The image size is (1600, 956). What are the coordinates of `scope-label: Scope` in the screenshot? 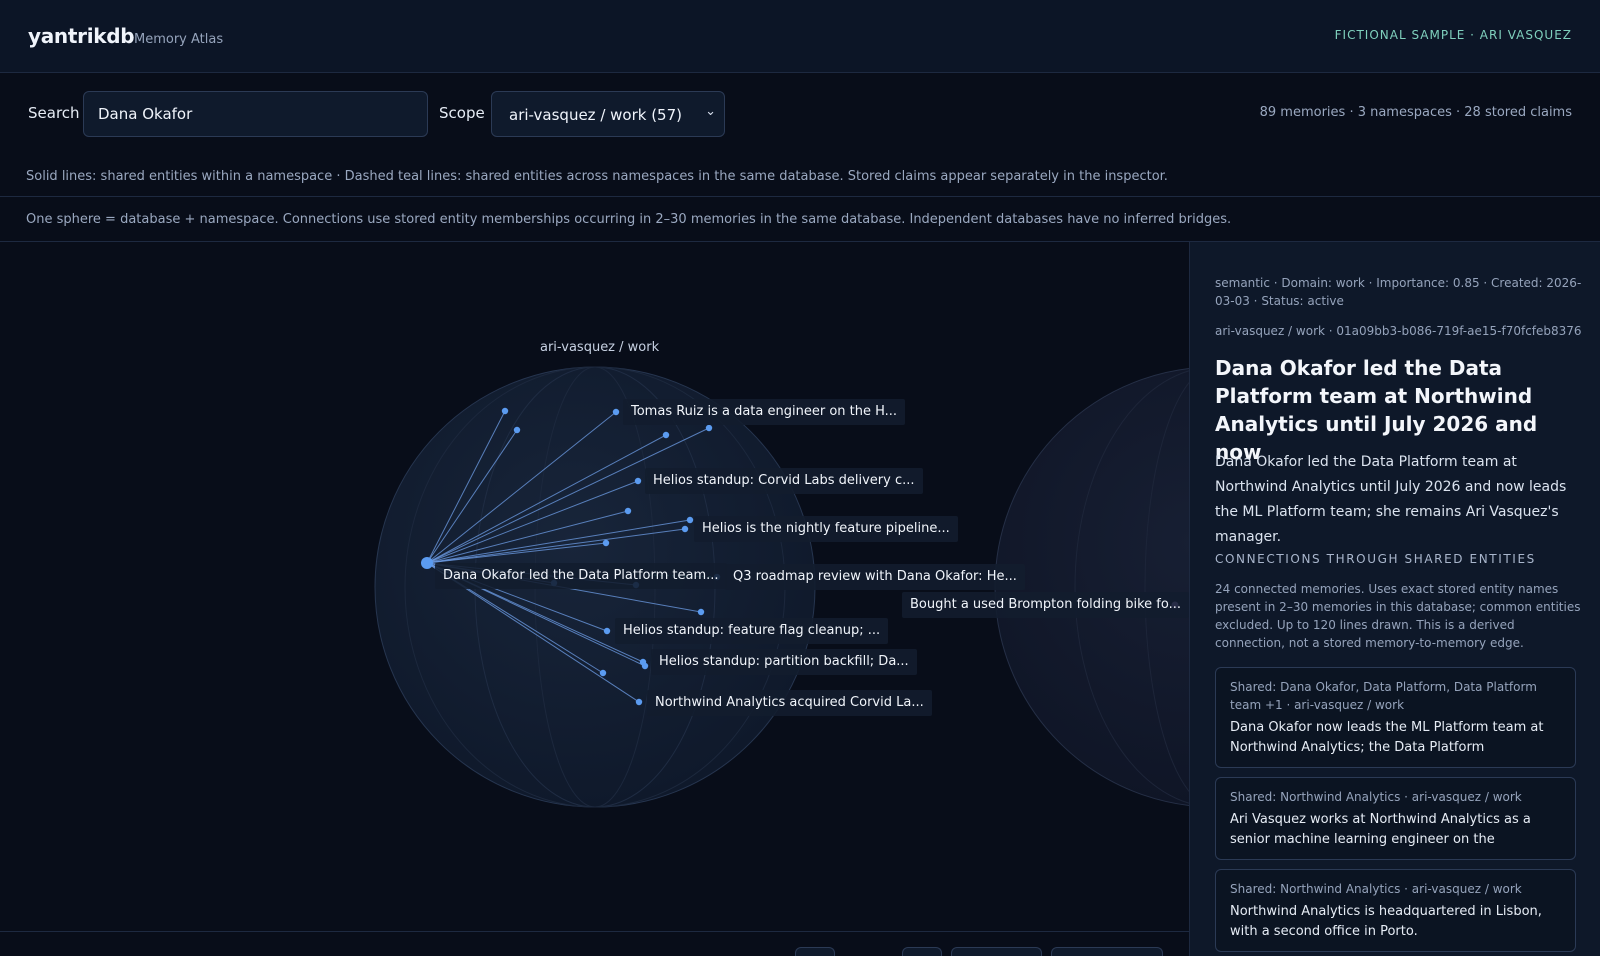 It's located at (462, 113).